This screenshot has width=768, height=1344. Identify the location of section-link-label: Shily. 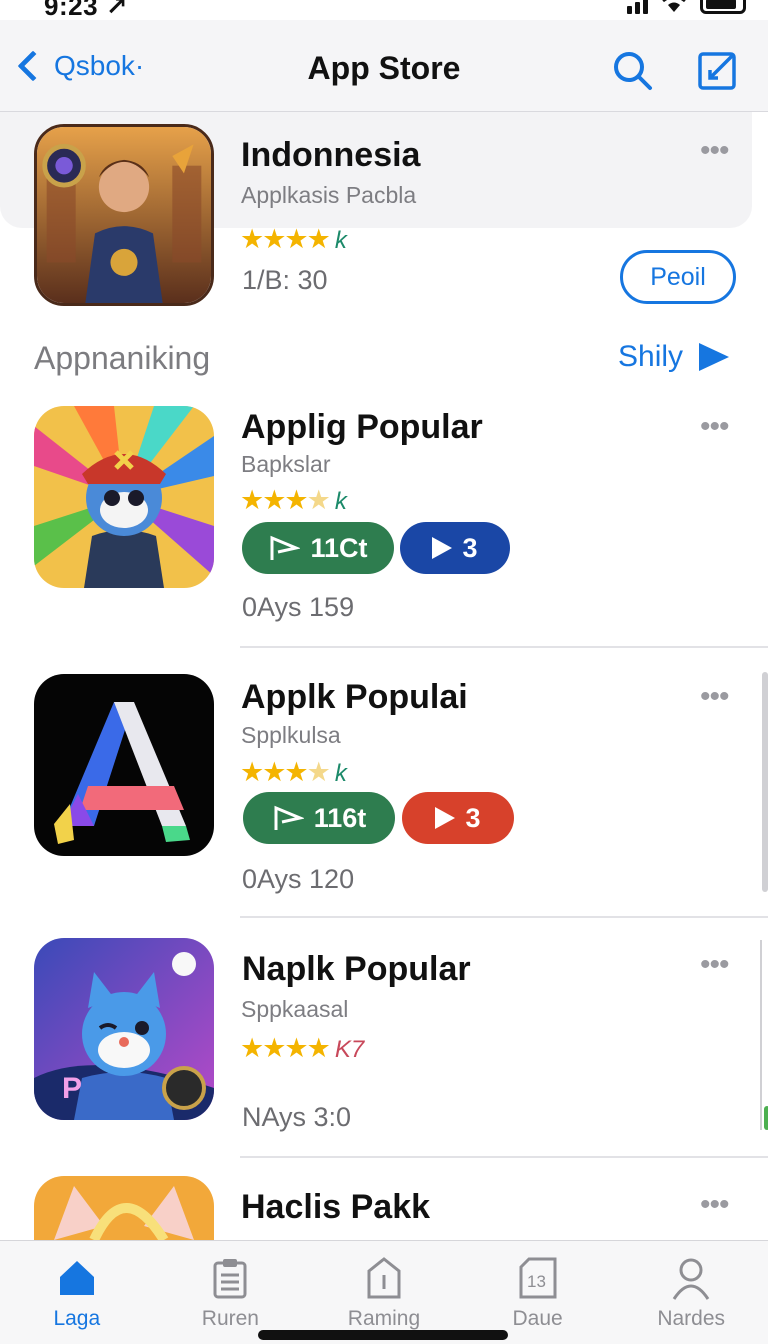
(651, 356).